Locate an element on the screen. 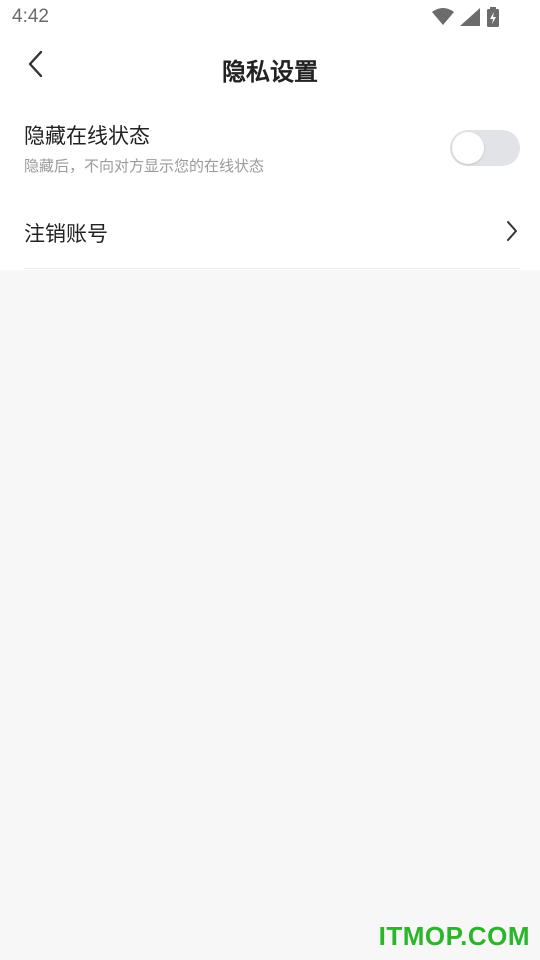 The height and width of the screenshot is (960, 540). hide-online-status-subtitle: 隐藏后，不向对方显示您的在线状态 is located at coordinates (144, 166).